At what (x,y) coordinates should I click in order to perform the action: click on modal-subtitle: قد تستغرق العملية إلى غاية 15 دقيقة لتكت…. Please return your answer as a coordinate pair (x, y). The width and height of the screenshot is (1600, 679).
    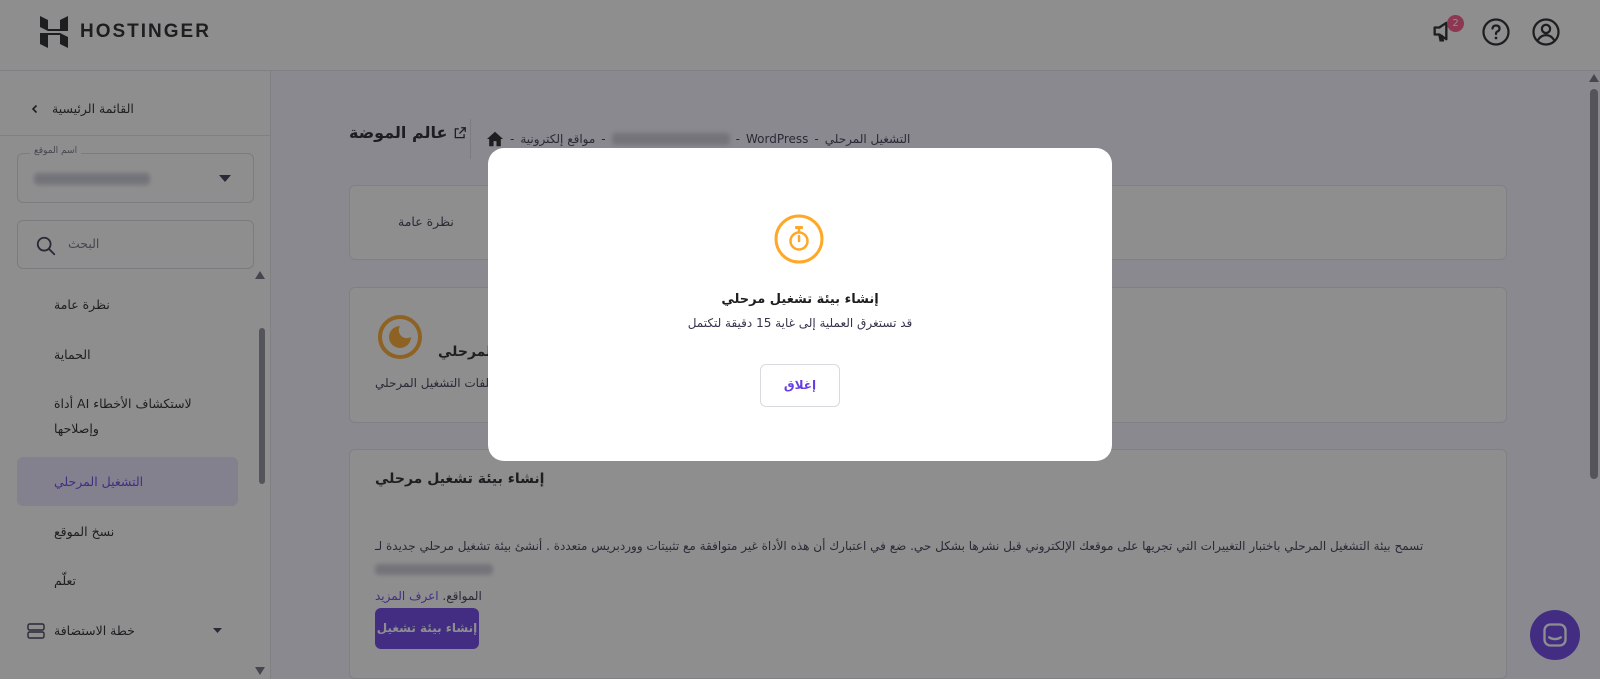
    Looking at the image, I should click on (800, 323).